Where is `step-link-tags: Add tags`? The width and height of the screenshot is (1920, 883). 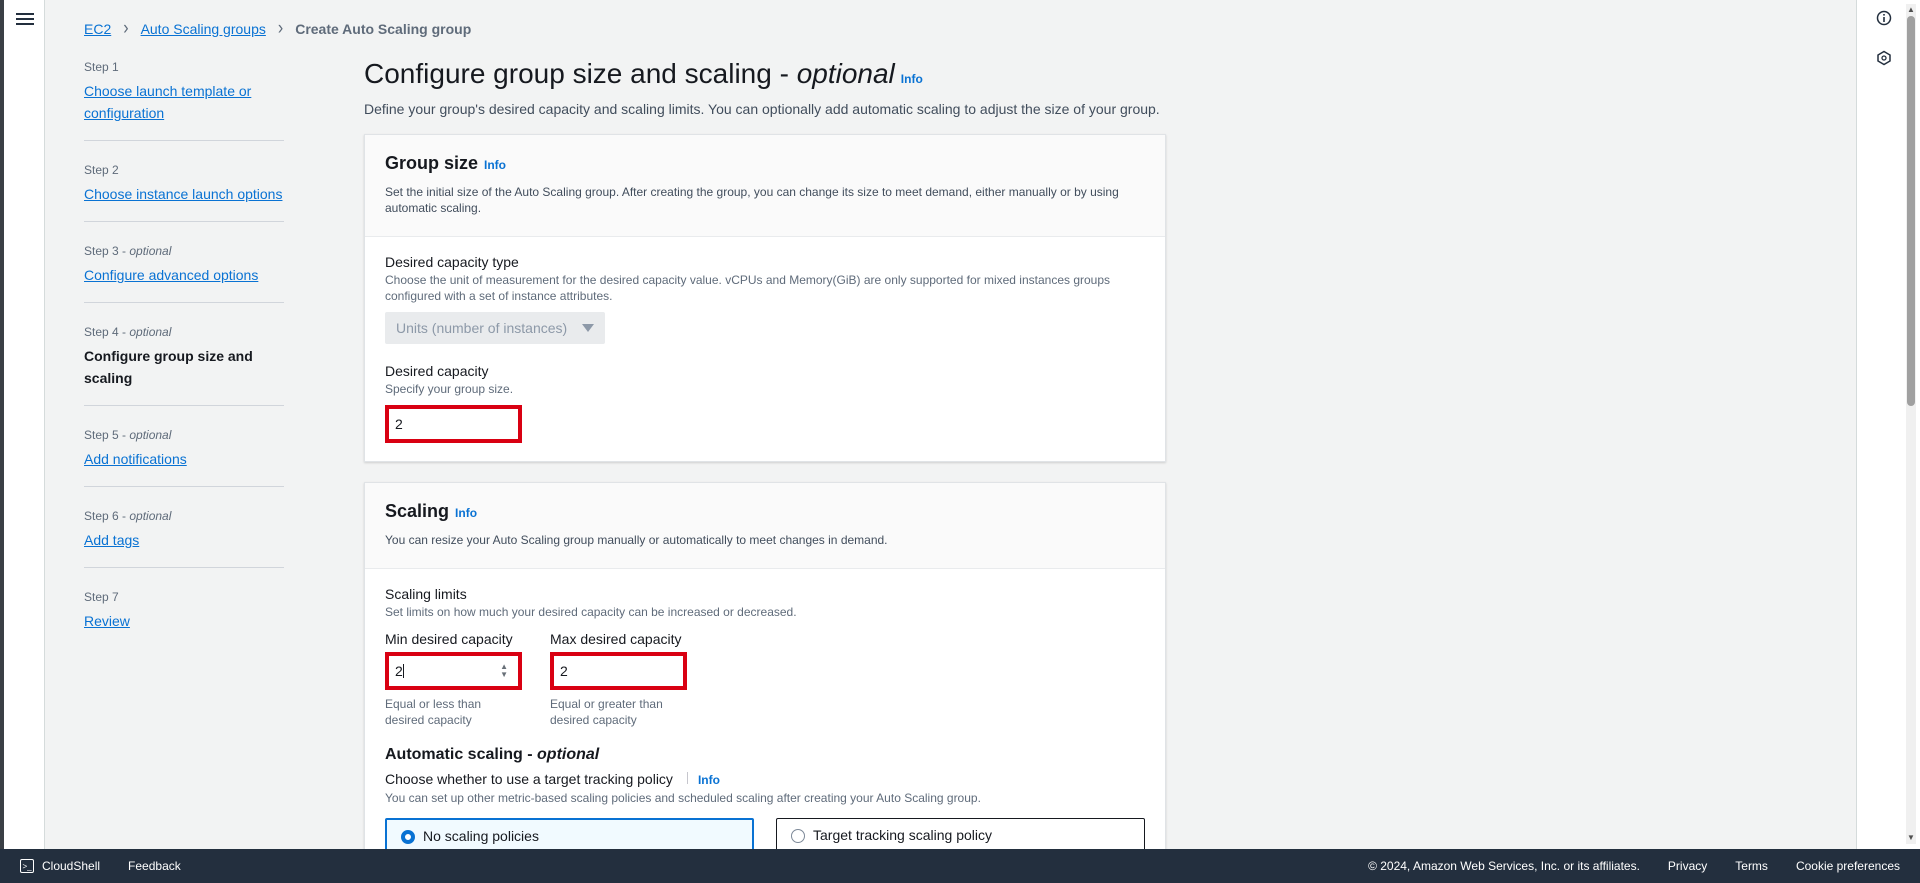 step-link-tags: Add tags is located at coordinates (111, 540).